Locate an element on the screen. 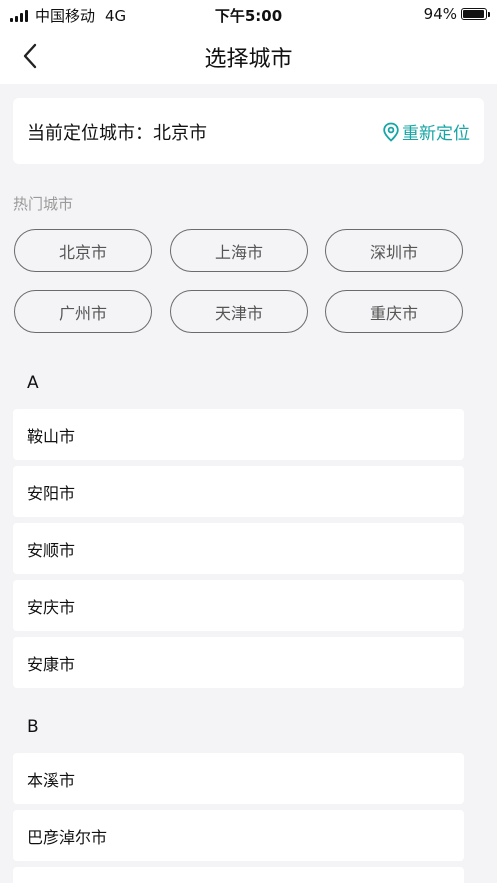 Image resolution: width=497 pixels, height=883 pixels. city-name: 安康市 is located at coordinates (51, 664).